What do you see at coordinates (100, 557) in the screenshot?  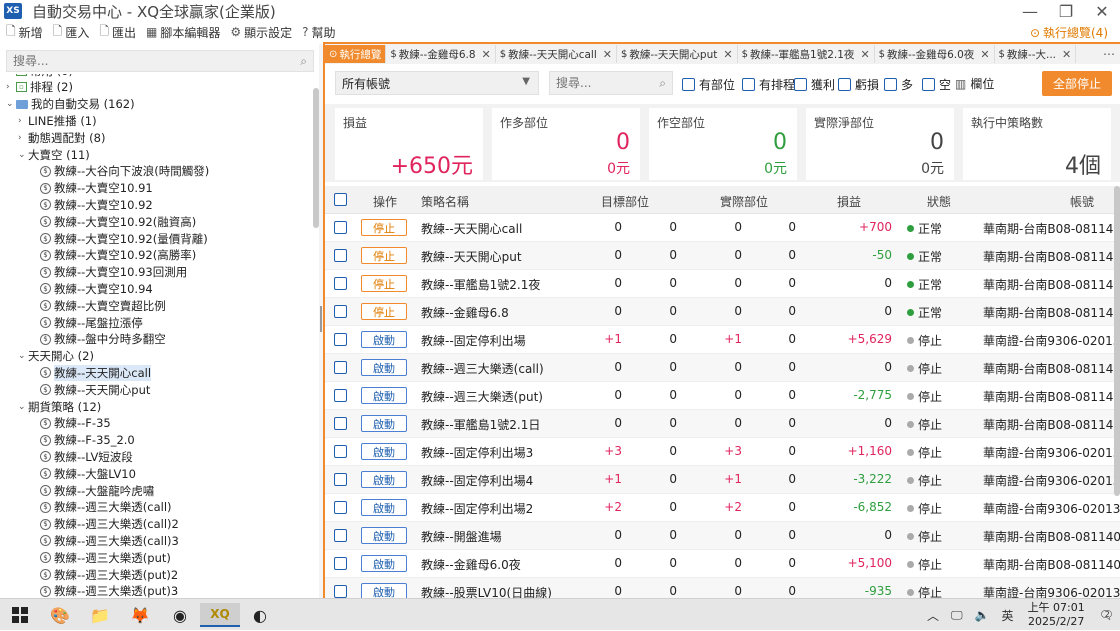 I see `tree-node: $ 教練--週三大樂透(put)` at bounding box center [100, 557].